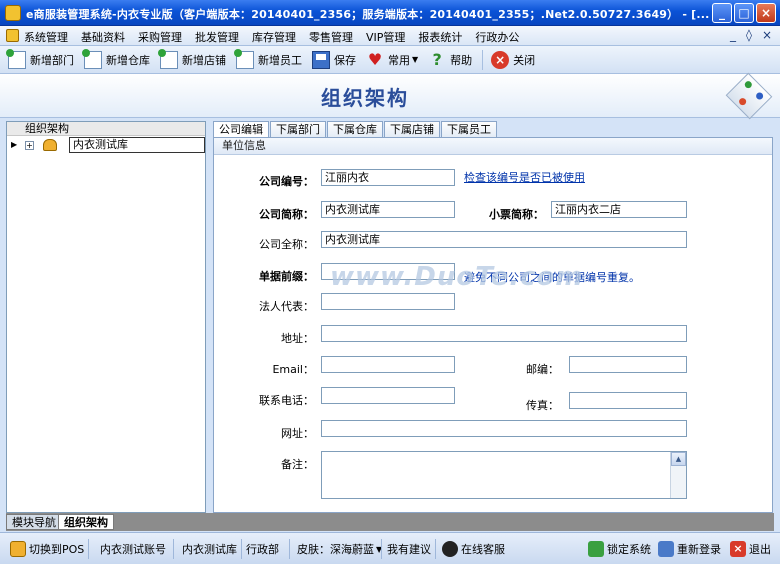 This screenshot has width=780, height=564. I want to click on doc-prefix-input, so click(388, 271).